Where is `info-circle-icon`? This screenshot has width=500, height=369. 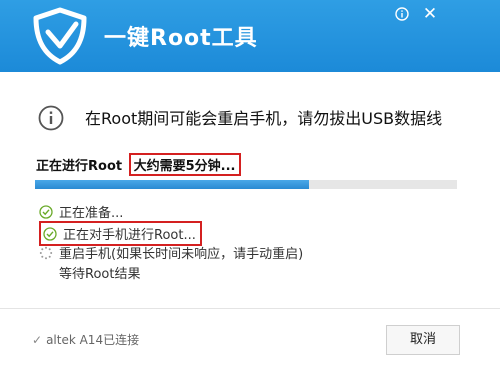 info-circle-icon is located at coordinates (51, 118).